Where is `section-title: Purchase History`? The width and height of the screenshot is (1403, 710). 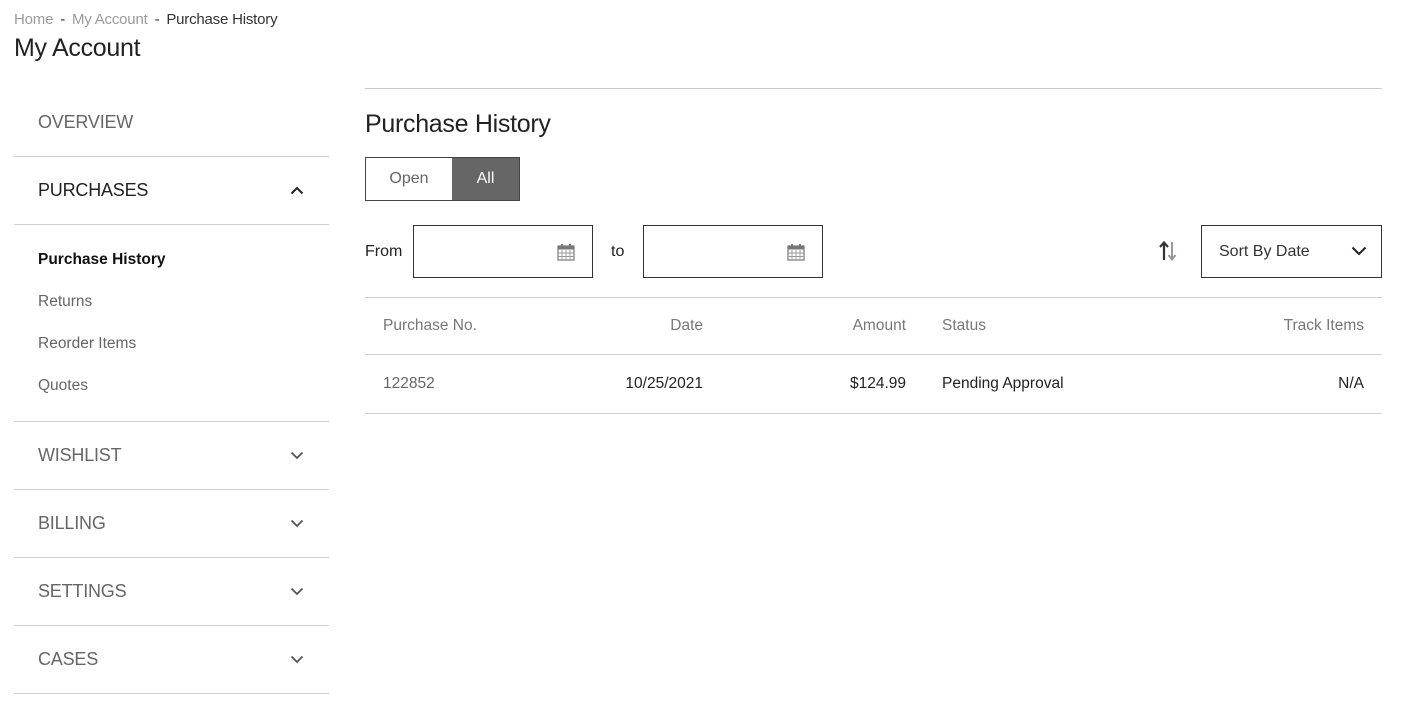 section-title: Purchase History is located at coordinates (458, 124).